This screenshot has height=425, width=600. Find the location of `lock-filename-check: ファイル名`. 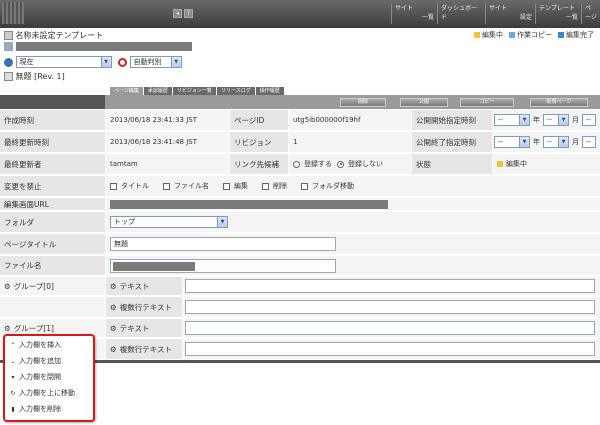

lock-filename-check: ファイル名 is located at coordinates (186, 186).